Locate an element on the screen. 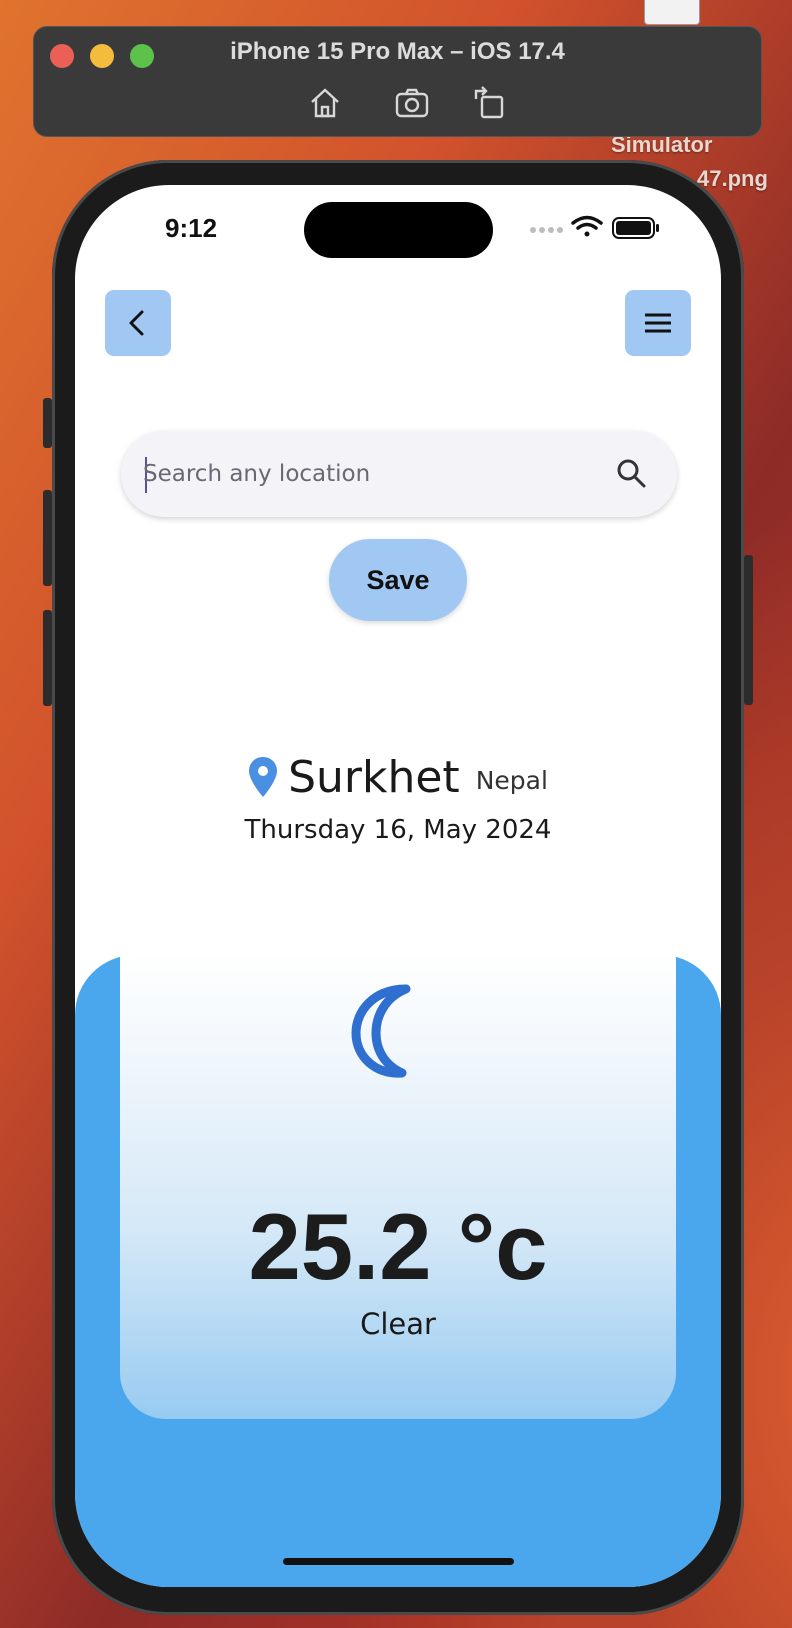 This screenshot has height=1628, width=792. country-name: Nepal is located at coordinates (511, 780).